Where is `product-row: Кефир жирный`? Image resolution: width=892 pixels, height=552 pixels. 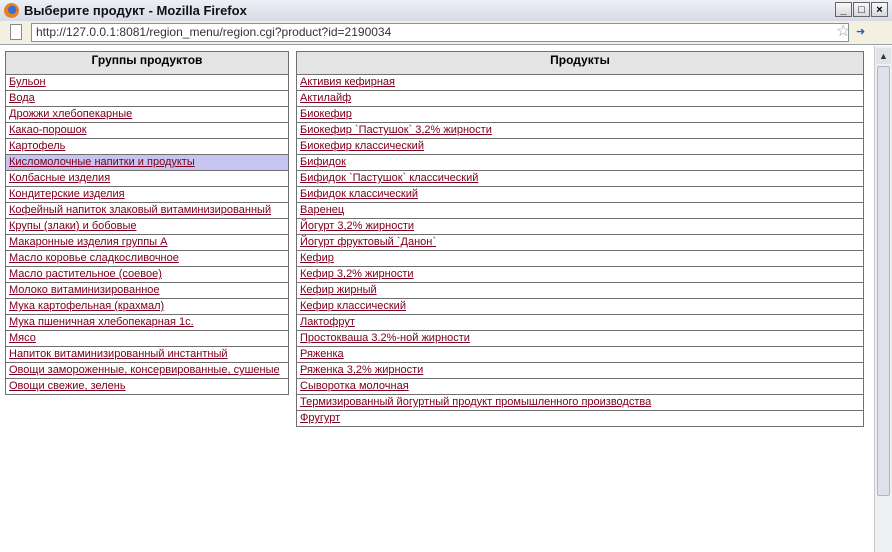 product-row: Кефир жирный is located at coordinates (580, 290).